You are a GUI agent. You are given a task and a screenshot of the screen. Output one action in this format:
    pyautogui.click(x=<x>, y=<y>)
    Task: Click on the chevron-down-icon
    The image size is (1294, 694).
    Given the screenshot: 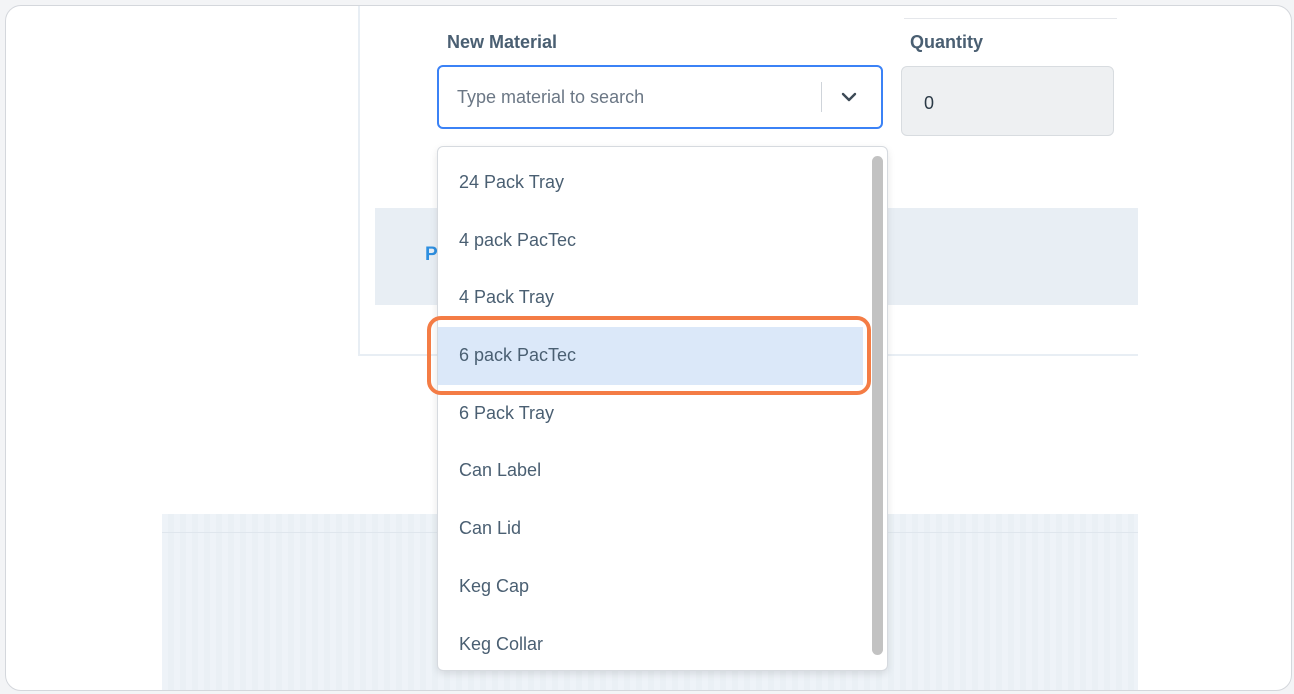 What is the action you would take?
    pyautogui.click(x=849, y=97)
    